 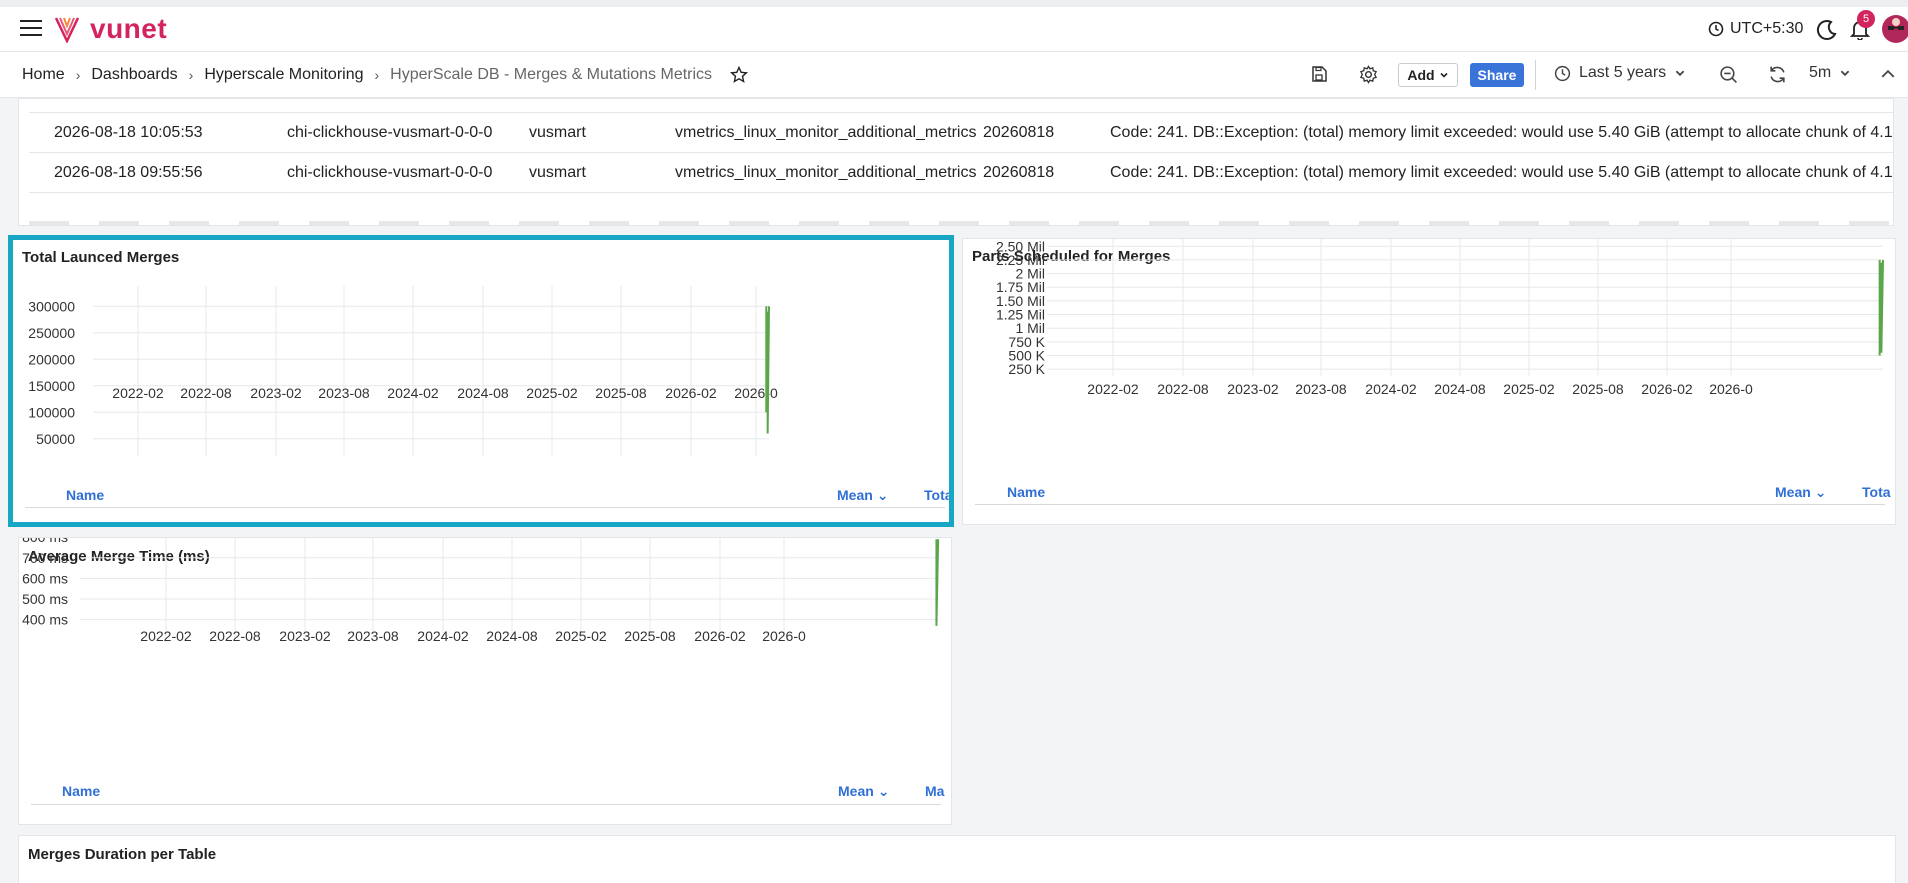 What do you see at coordinates (51, 359) in the screenshot?
I see `y-tick-label: 200000` at bounding box center [51, 359].